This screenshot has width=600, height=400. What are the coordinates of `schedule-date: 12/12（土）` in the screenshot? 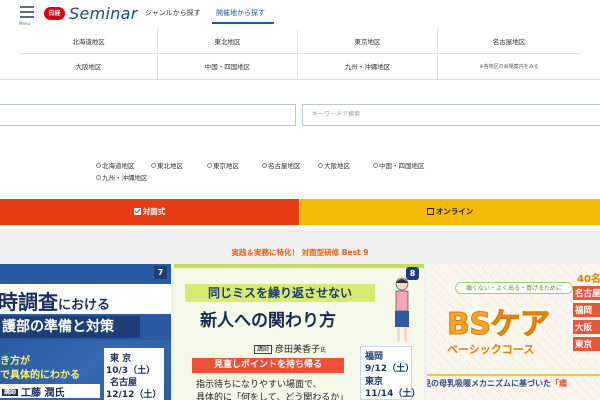 It's located at (134, 395).